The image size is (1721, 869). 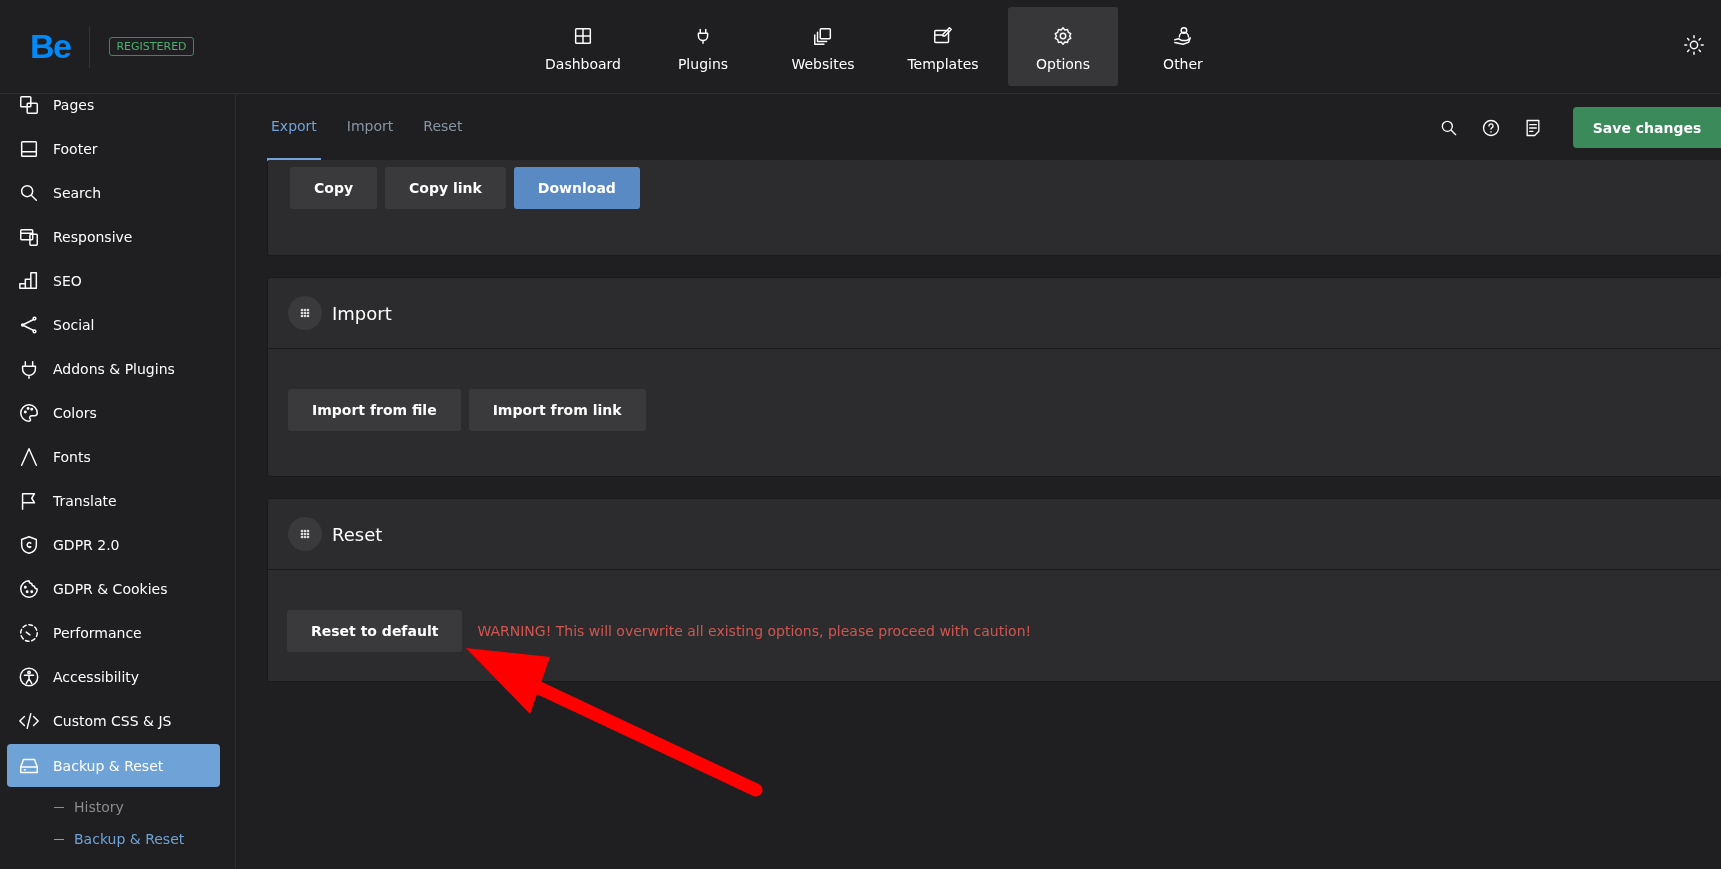 What do you see at coordinates (117, 545) in the screenshot?
I see `sidebar-item: GDPR 2.0` at bounding box center [117, 545].